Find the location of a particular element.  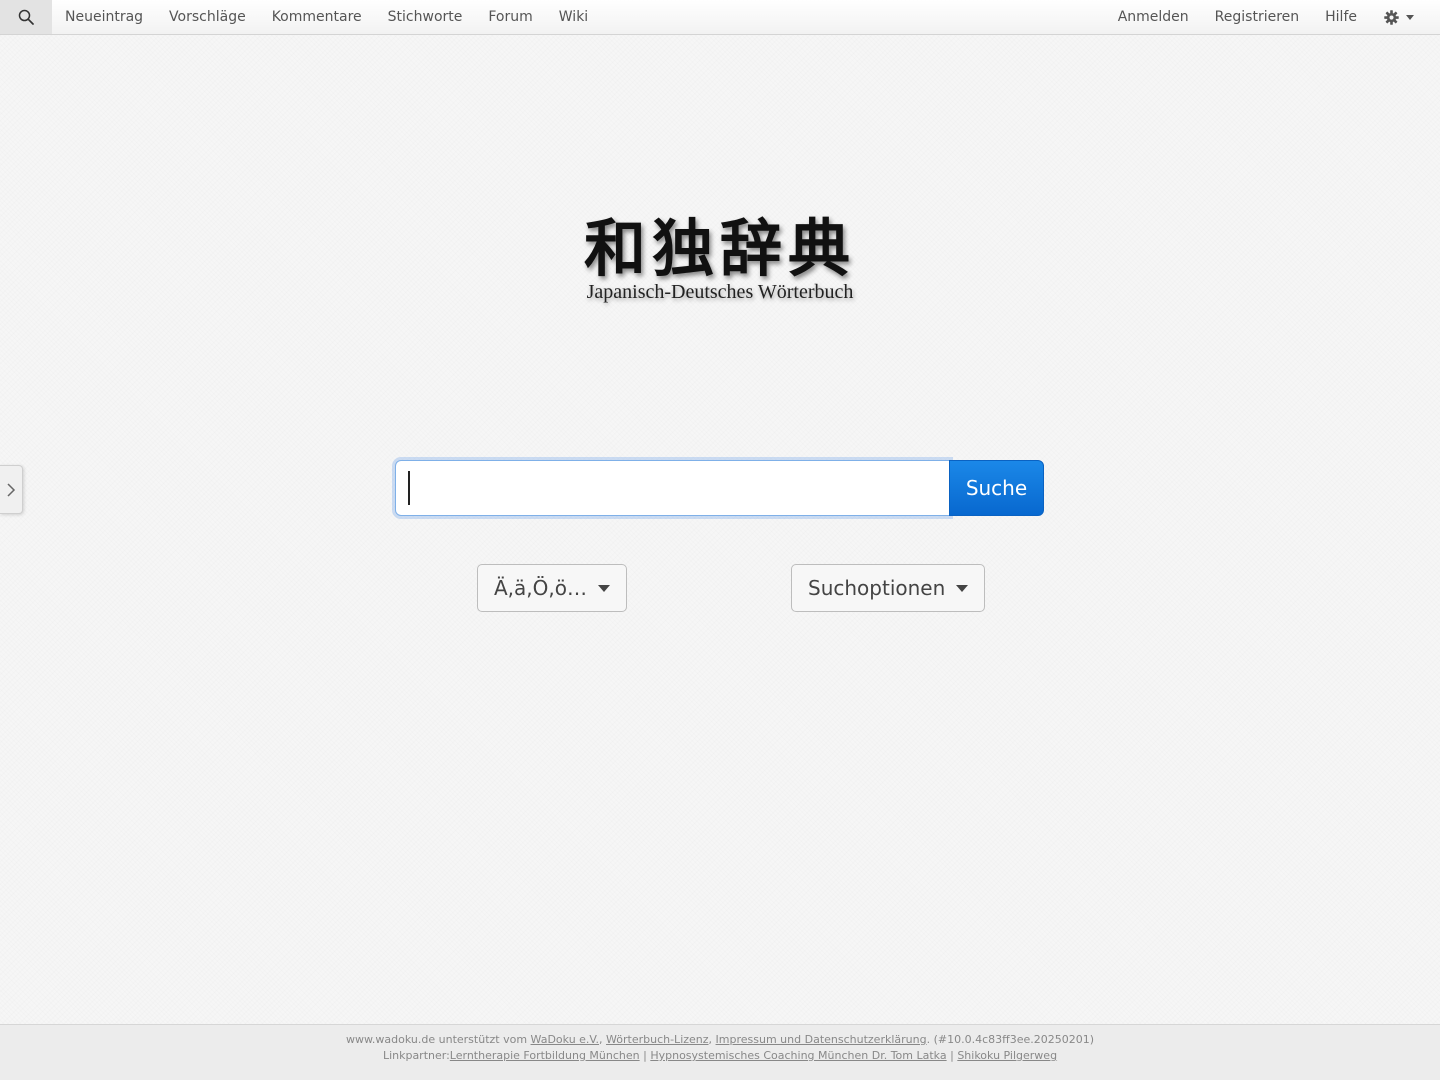

nav-item-forum: Forum is located at coordinates (510, 17).